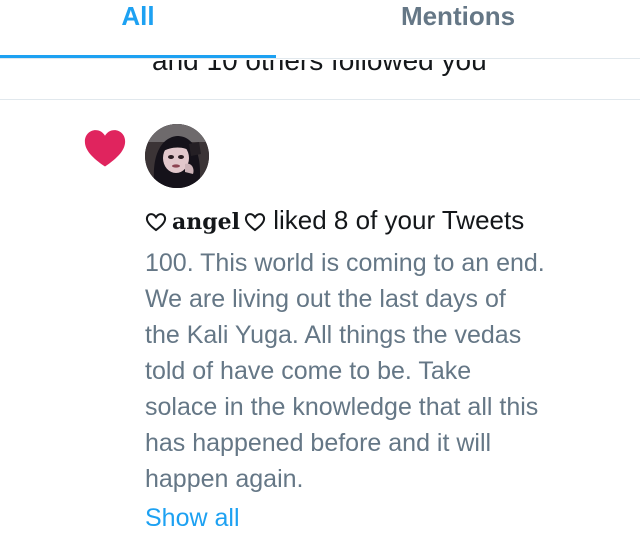 The image size is (640, 556). I want to click on user-display-name: angel, so click(206, 222).